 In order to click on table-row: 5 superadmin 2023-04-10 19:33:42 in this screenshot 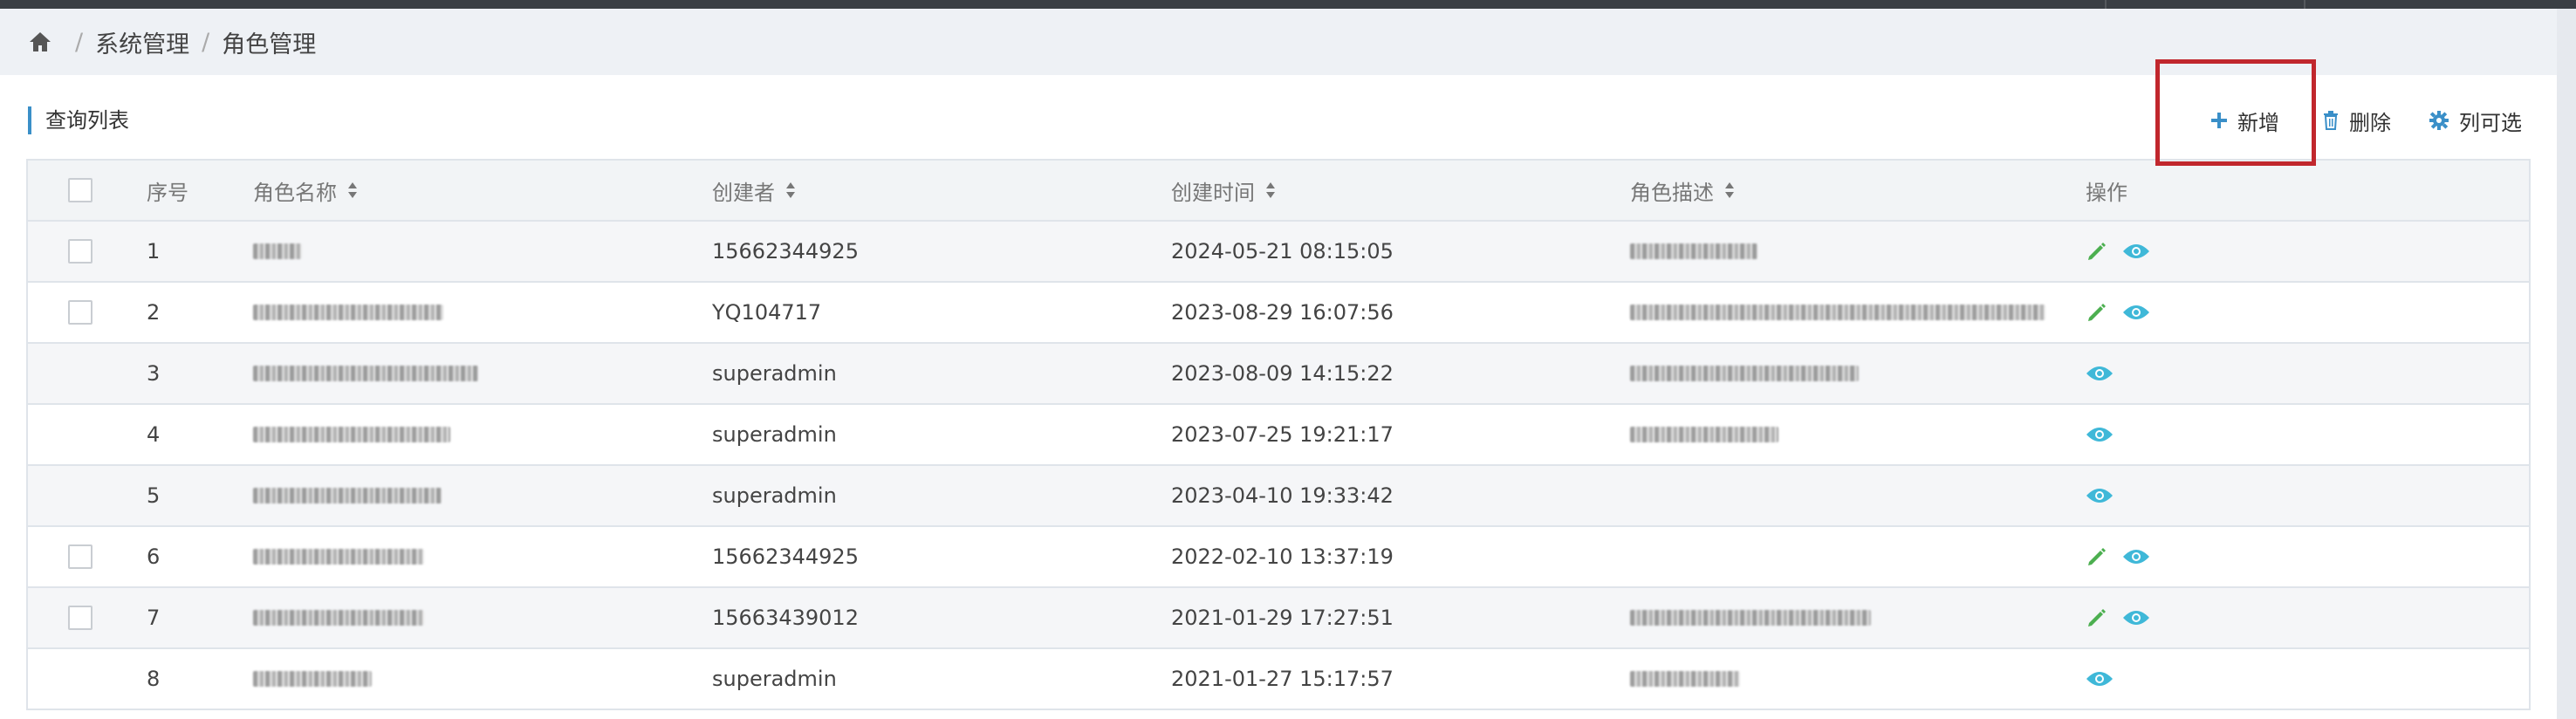, I will do `click(1279, 496)`.